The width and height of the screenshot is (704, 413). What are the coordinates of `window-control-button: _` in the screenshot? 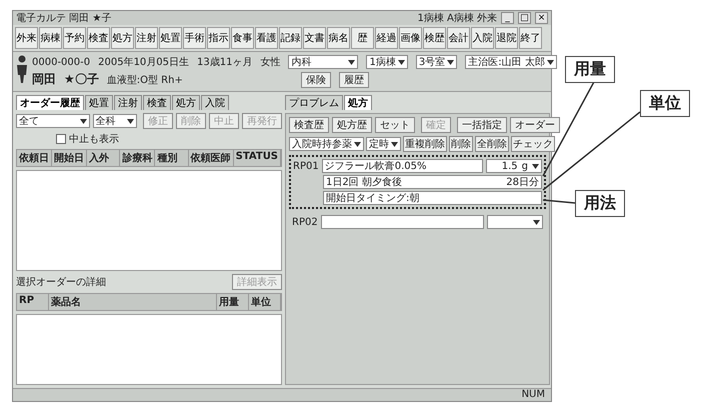 It's located at (507, 18).